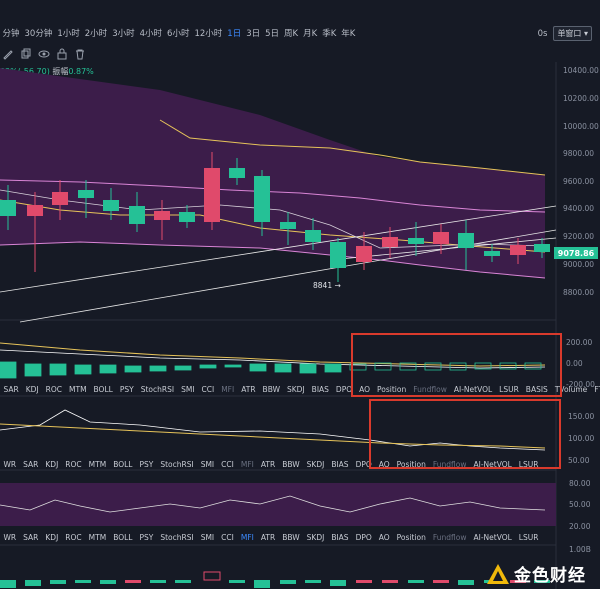 This screenshot has width=600, height=589. Describe the element at coordinates (52, 537) in the screenshot. I see `panel3-kdj: KDJ` at that location.